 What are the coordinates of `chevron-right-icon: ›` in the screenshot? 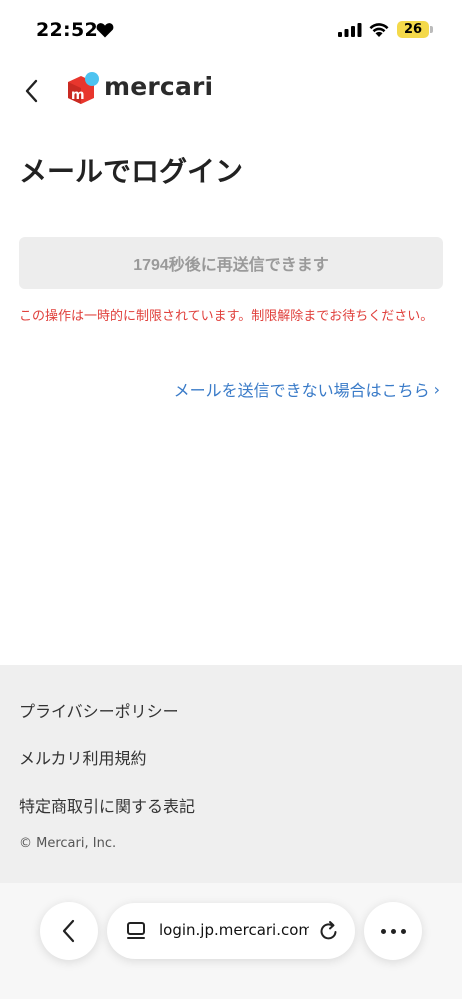 It's located at (436, 389).